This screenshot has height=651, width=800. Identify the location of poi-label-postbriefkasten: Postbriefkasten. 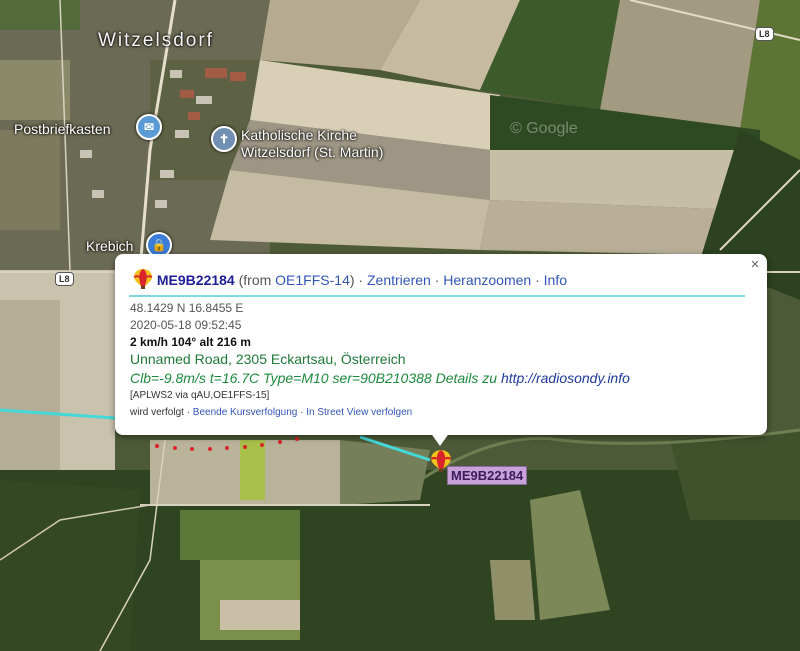
(62, 129).